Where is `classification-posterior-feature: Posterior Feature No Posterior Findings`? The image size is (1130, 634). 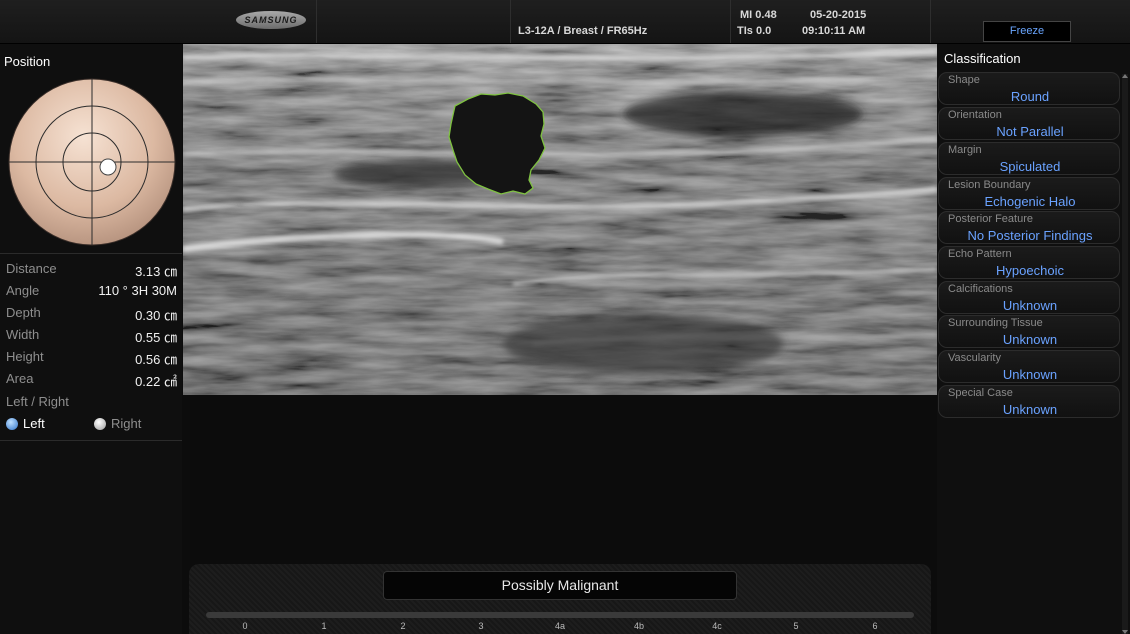
classification-posterior-feature: Posterior Feature No Posterior Findings is located at coordinates (1029, 227).